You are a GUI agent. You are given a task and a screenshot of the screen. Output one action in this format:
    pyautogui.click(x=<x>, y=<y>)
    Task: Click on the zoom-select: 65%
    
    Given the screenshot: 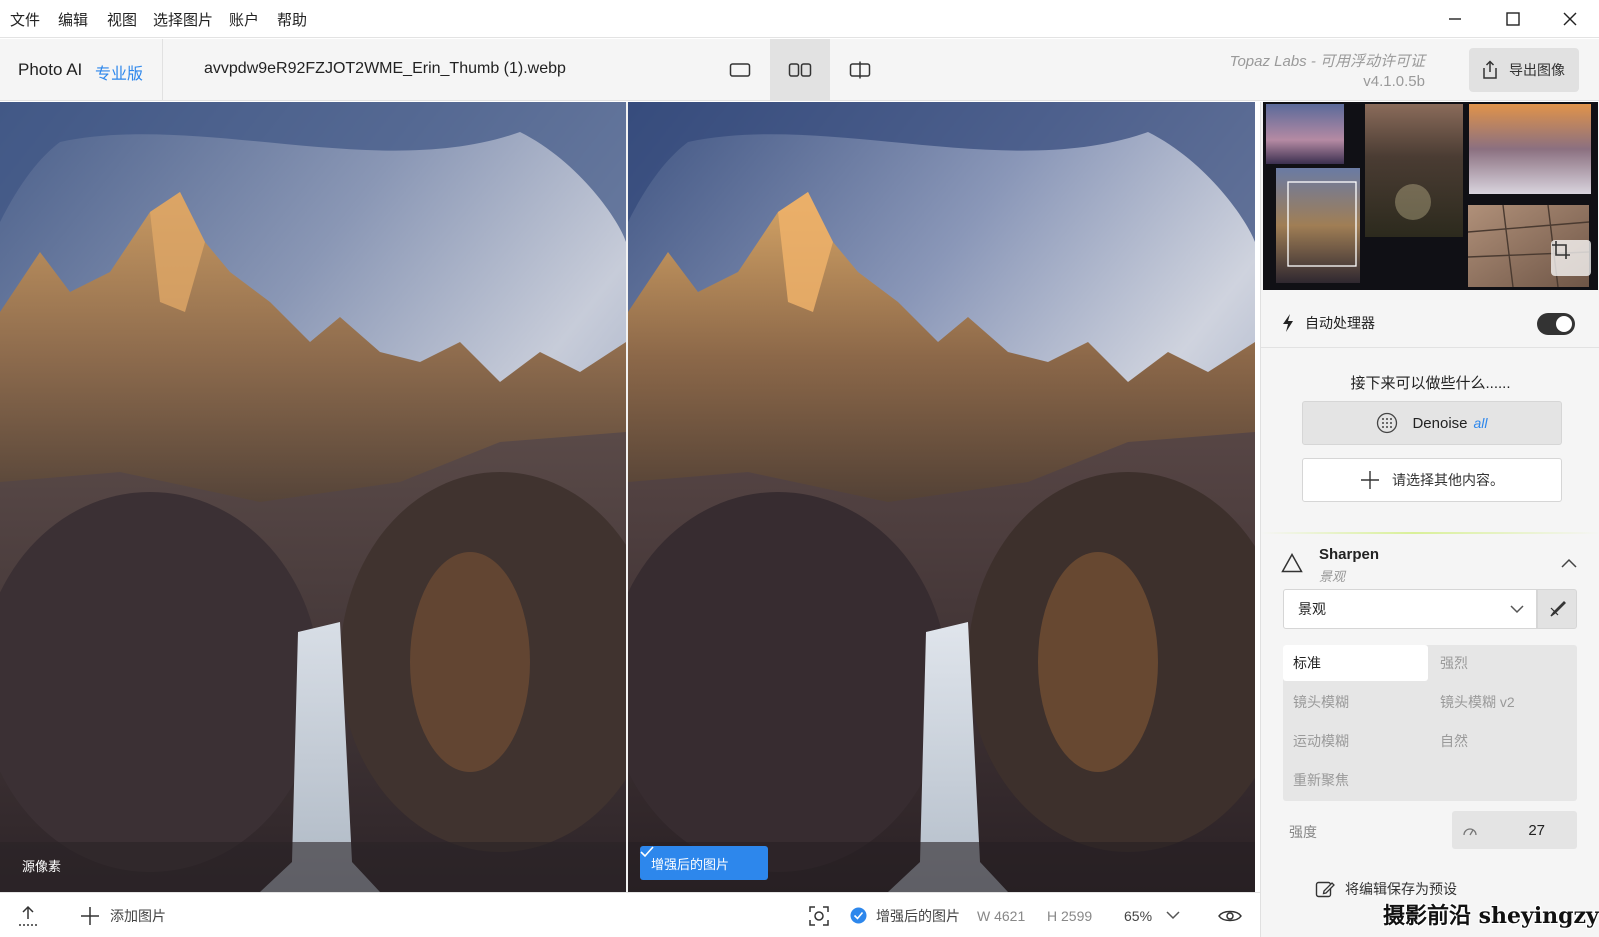 What is the action you would take?
    pyautogui.click(x=1152, y=915)
    